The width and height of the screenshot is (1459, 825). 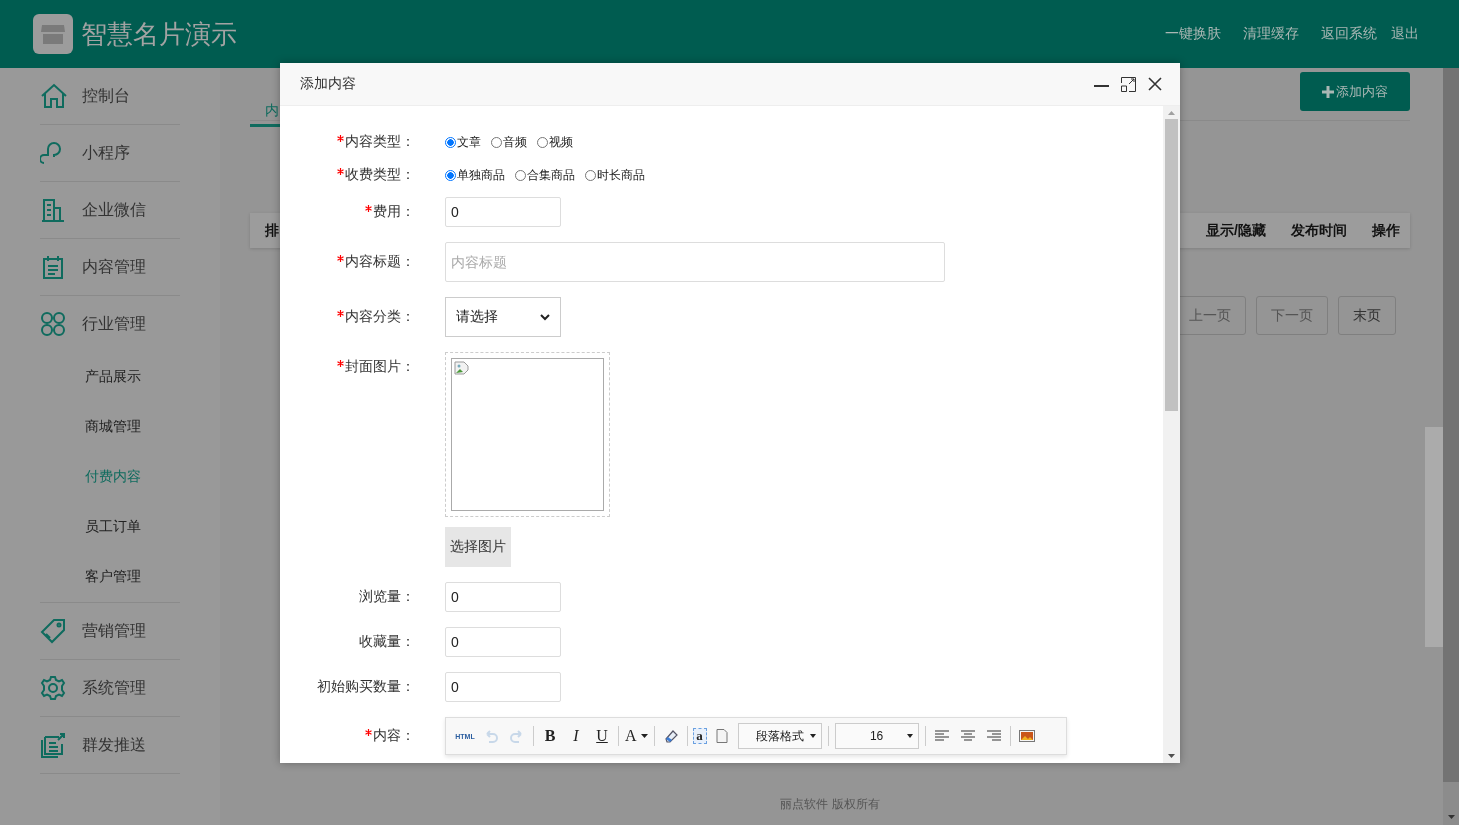 What do you see at coordinates (509, 142) in the screenshot?
I see `radio-option: 音频` at bounding box center [509, 142].